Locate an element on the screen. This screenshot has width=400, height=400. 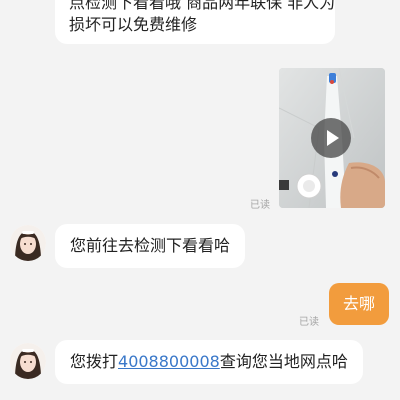
message-text: 您前往去检测下看看哈 is located at coordinates (150, 245).